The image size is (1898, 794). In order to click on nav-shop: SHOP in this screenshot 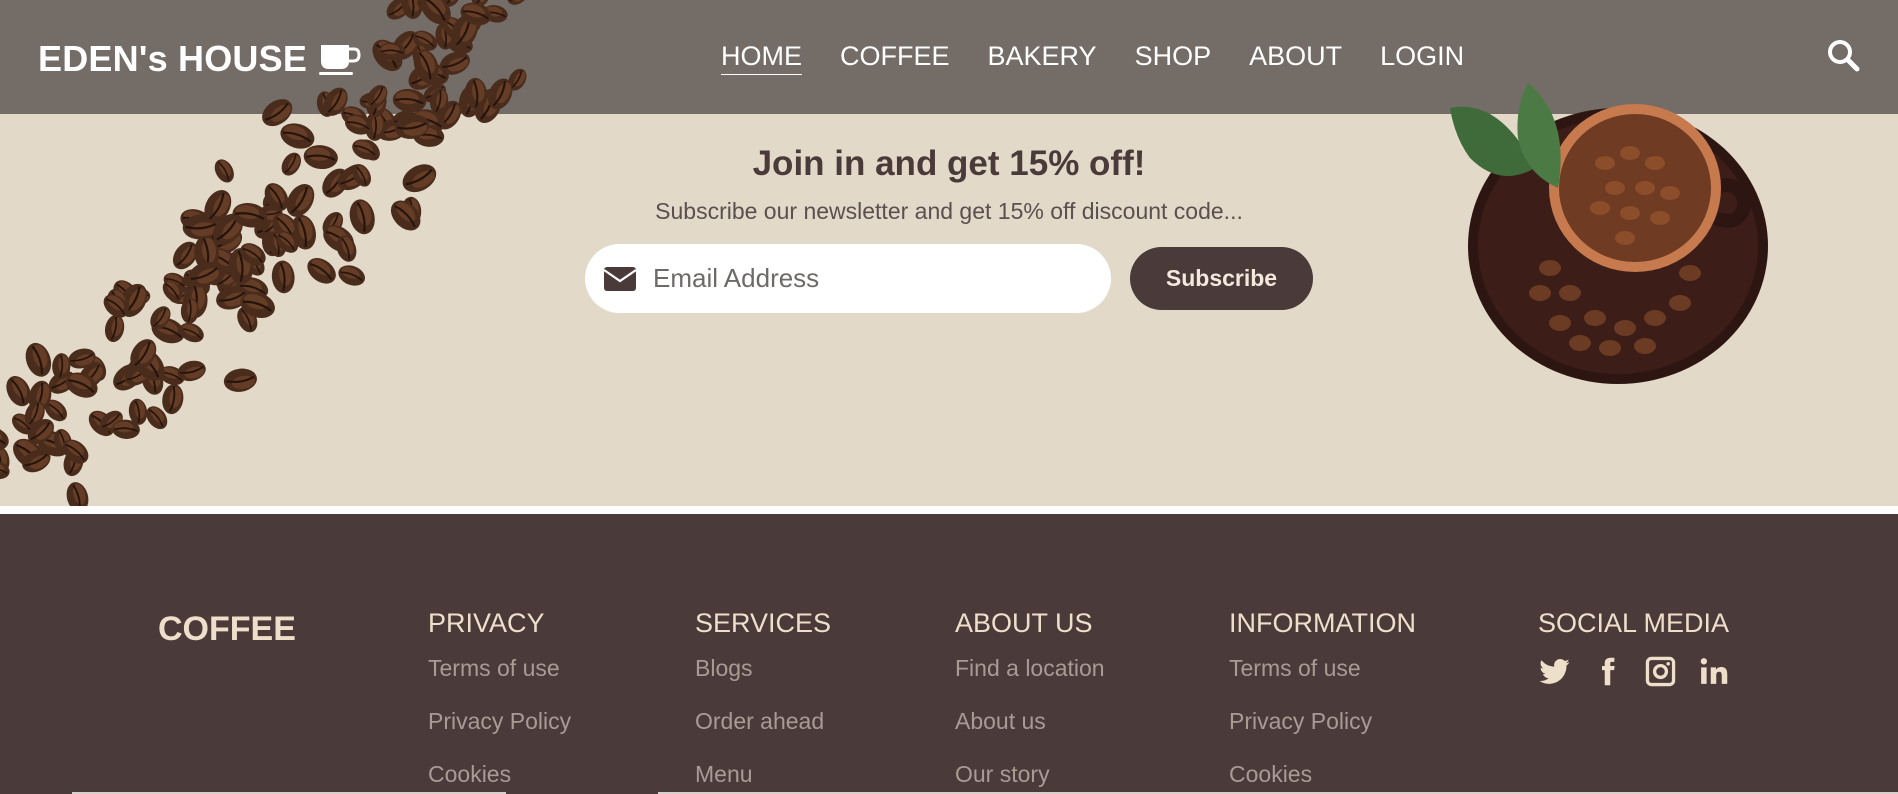, I will do `click(1173, 57)`.